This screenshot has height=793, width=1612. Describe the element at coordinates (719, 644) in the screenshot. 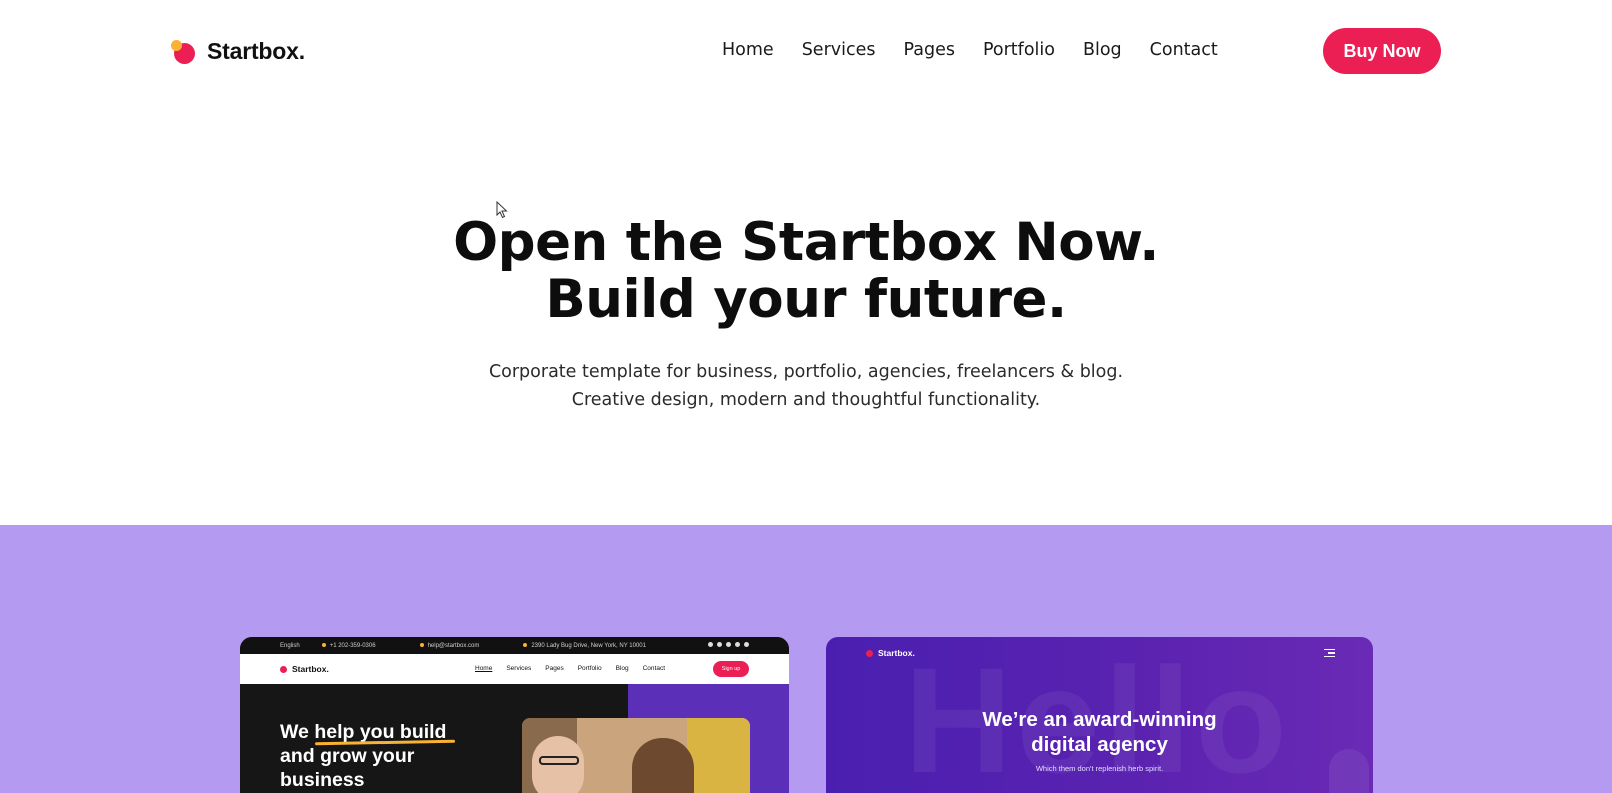

I see `youtube-icon` at that location.